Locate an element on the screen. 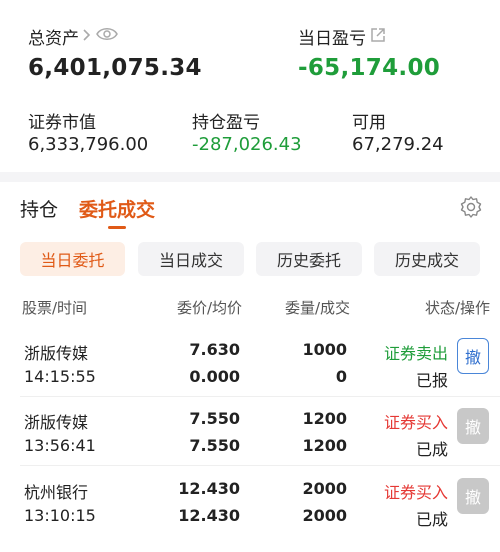 This screenshot has height=552, width=500. gear-icon is located at coordinates (471, 207).